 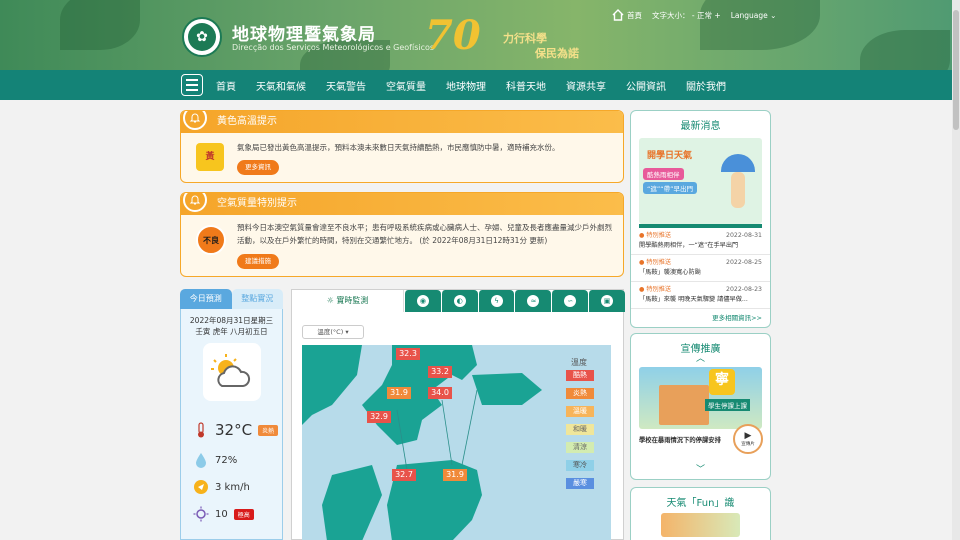 I want to click on wind-row: 3 km/h, so click(x=221, y=487).